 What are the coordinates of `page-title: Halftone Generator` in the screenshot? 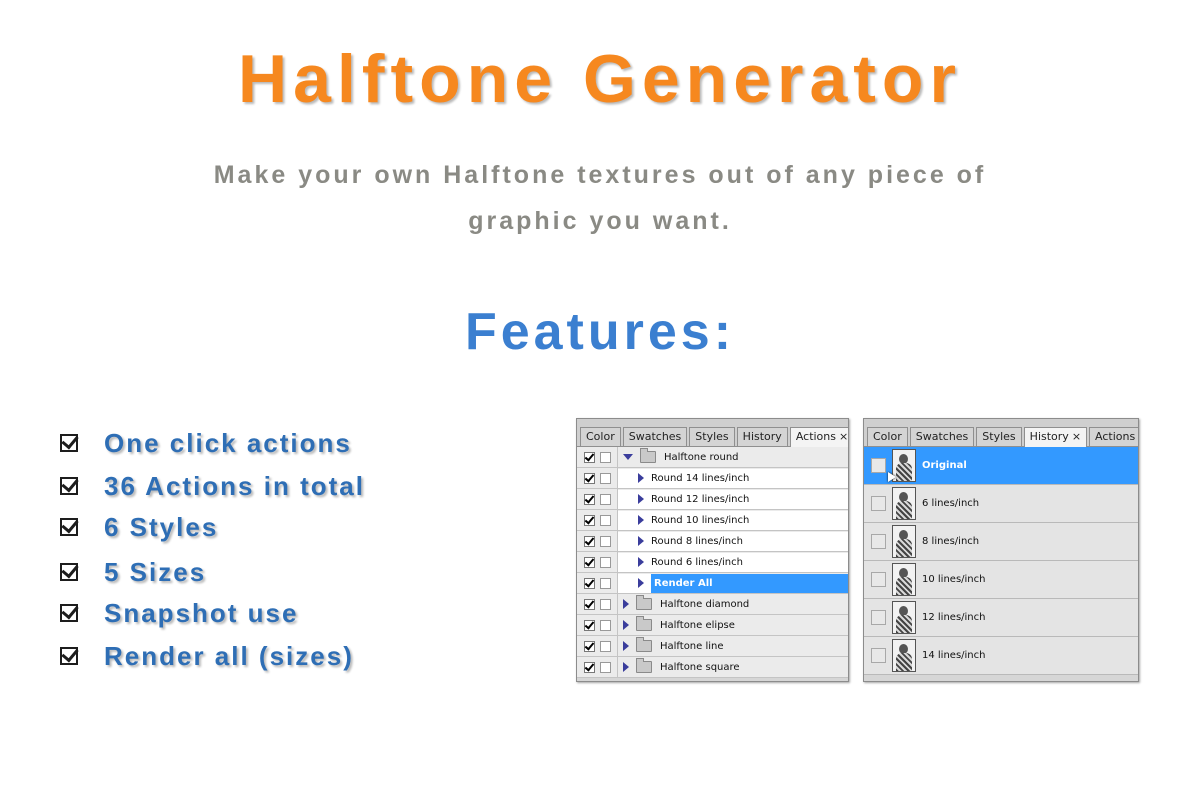 It's located at (600, 79).